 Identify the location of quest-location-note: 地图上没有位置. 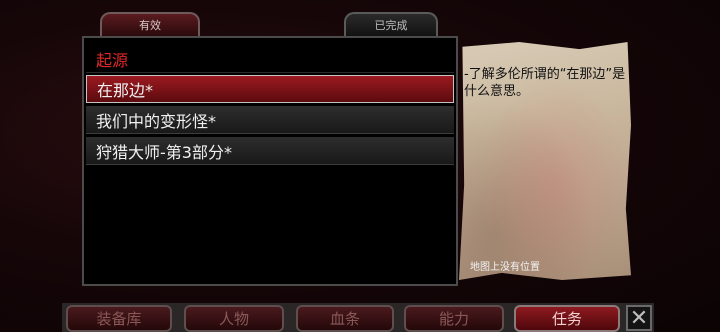
(505, 267).